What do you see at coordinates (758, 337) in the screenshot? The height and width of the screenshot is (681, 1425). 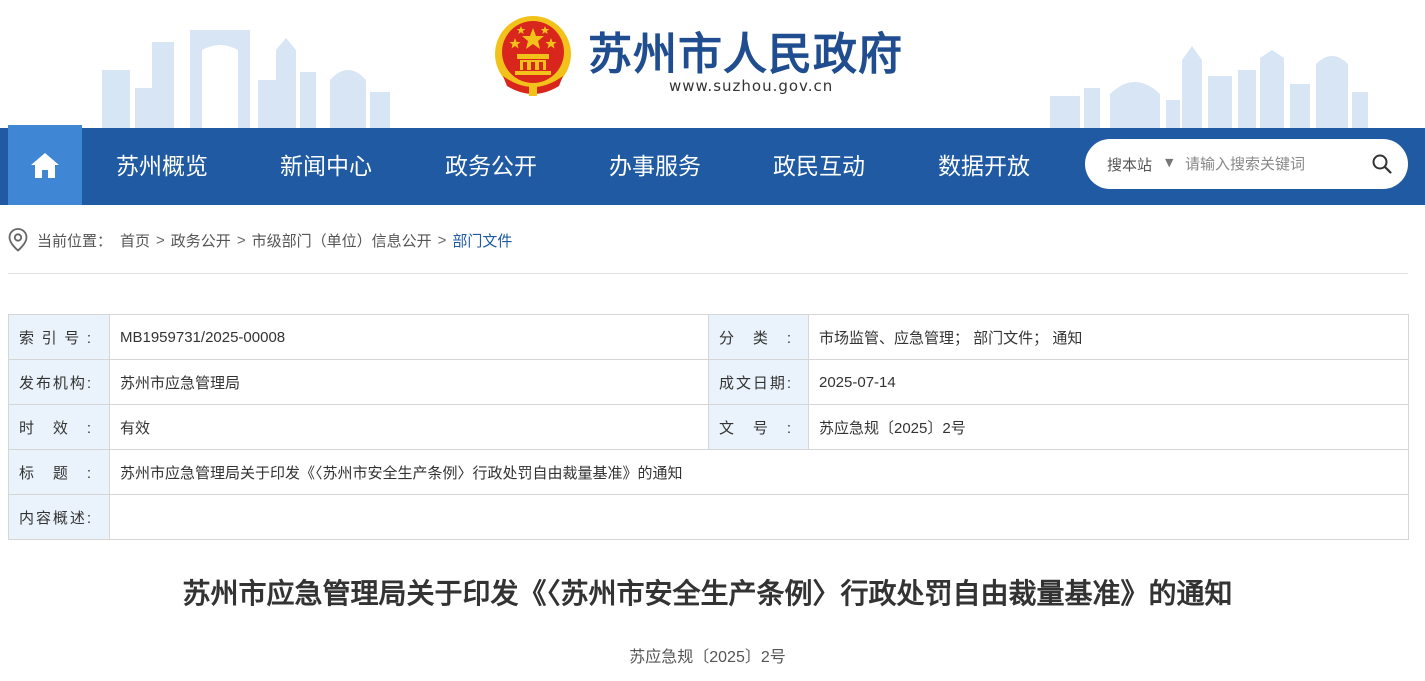 I see `category-label: 分类:` at bounding box center [758, 337].